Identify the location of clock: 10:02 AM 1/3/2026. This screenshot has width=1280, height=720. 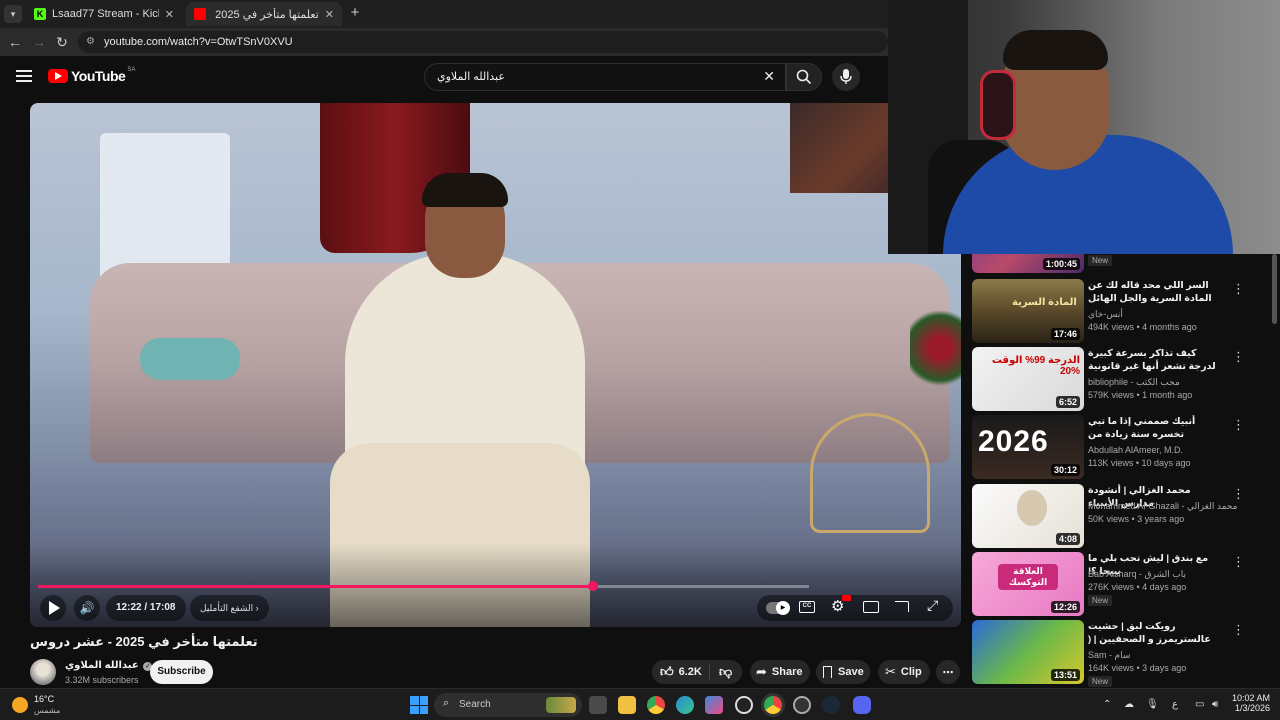
(1248, 703).